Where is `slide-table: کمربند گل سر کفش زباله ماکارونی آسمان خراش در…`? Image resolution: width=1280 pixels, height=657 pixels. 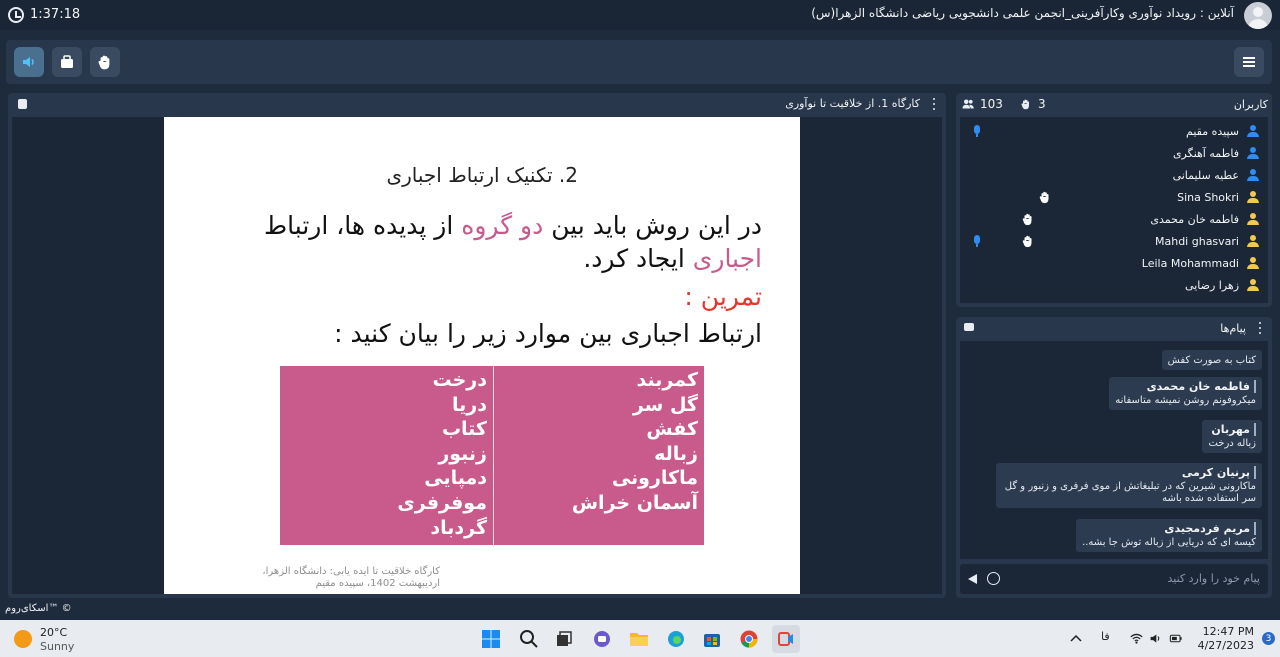
slide-table: کمربند گل سر کفش زباله ماکارونی آسمان خراش در… is located at coordinates (492, 455).